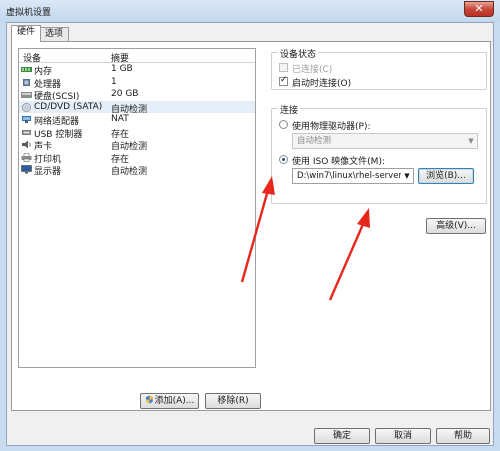  Describe the element at coordinates (305, 238) in the screenshot. I see `annotation-arrows` at that location.